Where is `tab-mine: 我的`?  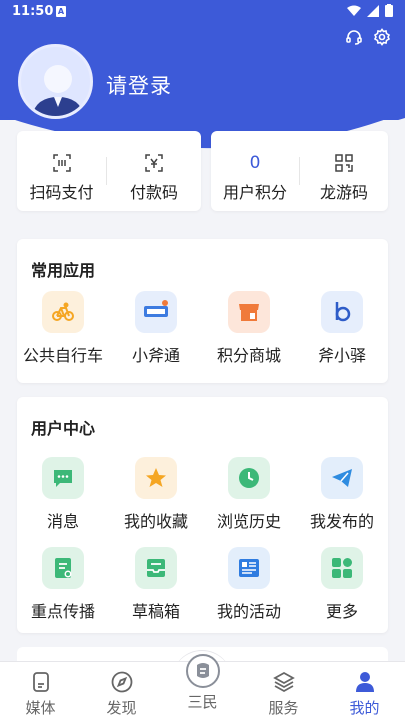 tab-mine: 我的 is located at coordinates (364, 691).